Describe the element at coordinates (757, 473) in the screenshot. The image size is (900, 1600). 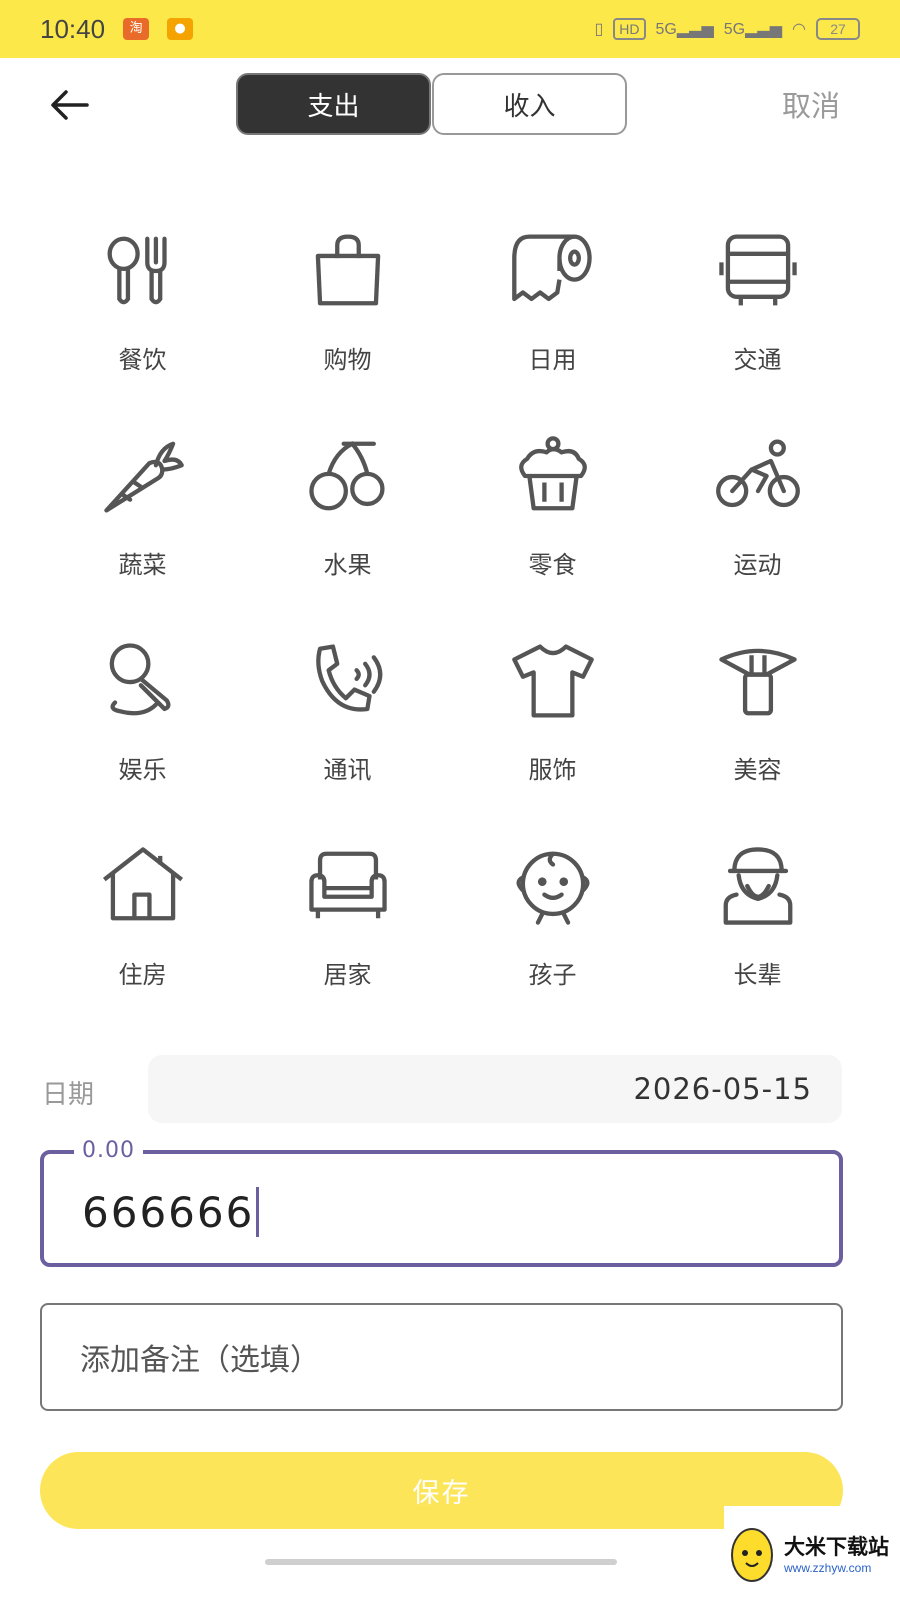
I see `cyclist-icon` at that location.